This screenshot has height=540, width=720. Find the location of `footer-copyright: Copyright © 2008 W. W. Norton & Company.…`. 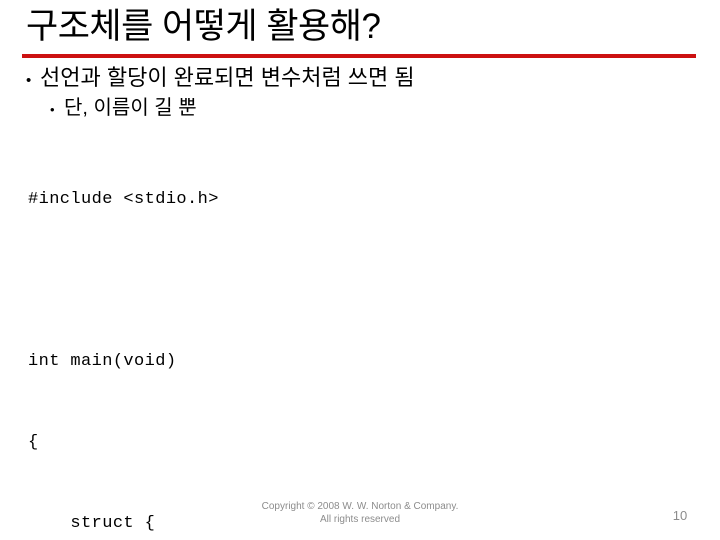

footer-copyright: Copyright © 2008 W. W. Norton & Company.… is located at coordinates (360, 513).